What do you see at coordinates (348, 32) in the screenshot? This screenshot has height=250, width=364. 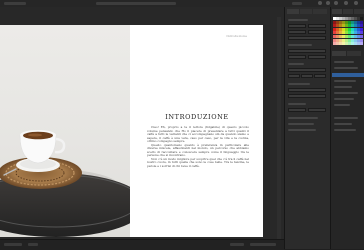 I see `swatch-grid` at bounding box center [348, 32].